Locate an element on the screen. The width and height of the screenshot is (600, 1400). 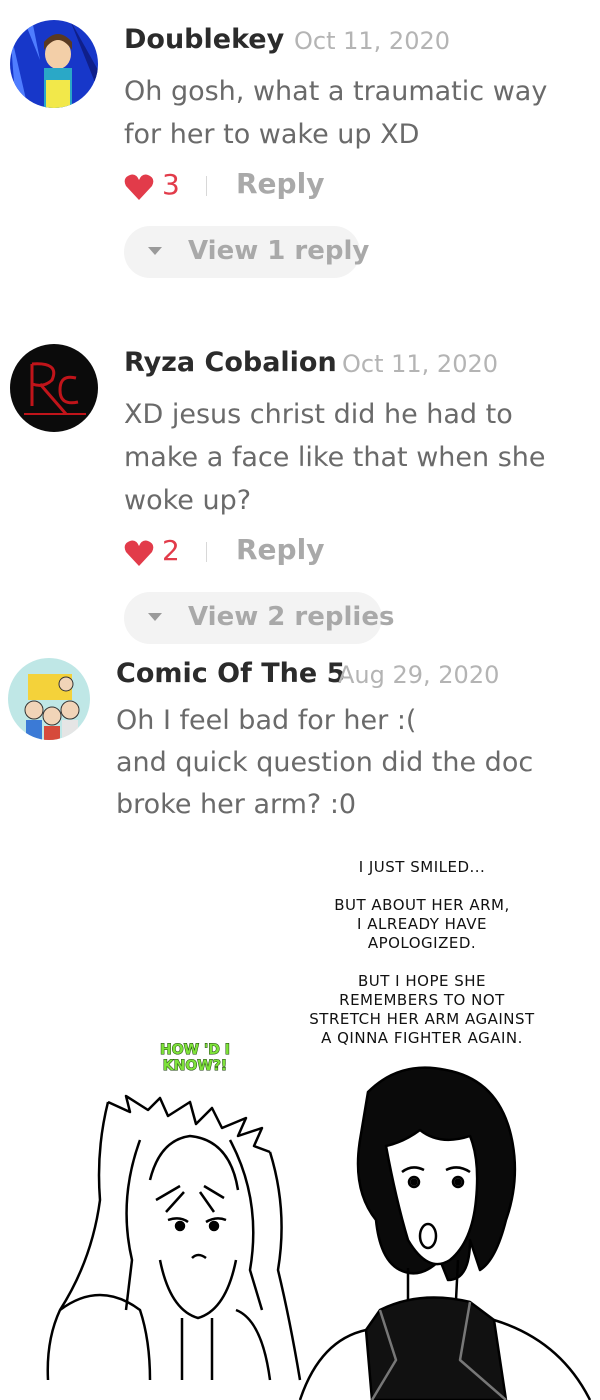
comment-actions: 2 Reply is located at coordinates (274, 551).